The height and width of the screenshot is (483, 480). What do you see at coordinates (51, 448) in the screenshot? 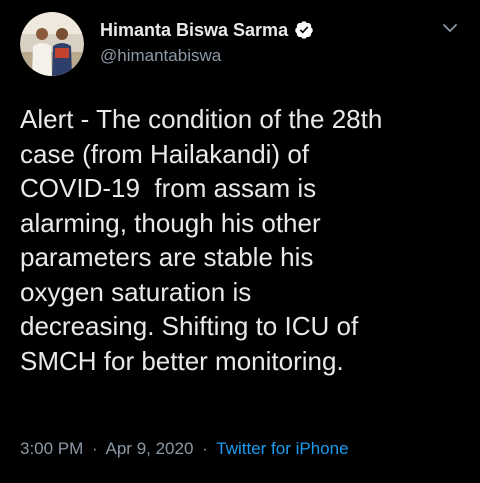
I see `tweet-time: 3:00 PM` at bounding box center [51, 448].